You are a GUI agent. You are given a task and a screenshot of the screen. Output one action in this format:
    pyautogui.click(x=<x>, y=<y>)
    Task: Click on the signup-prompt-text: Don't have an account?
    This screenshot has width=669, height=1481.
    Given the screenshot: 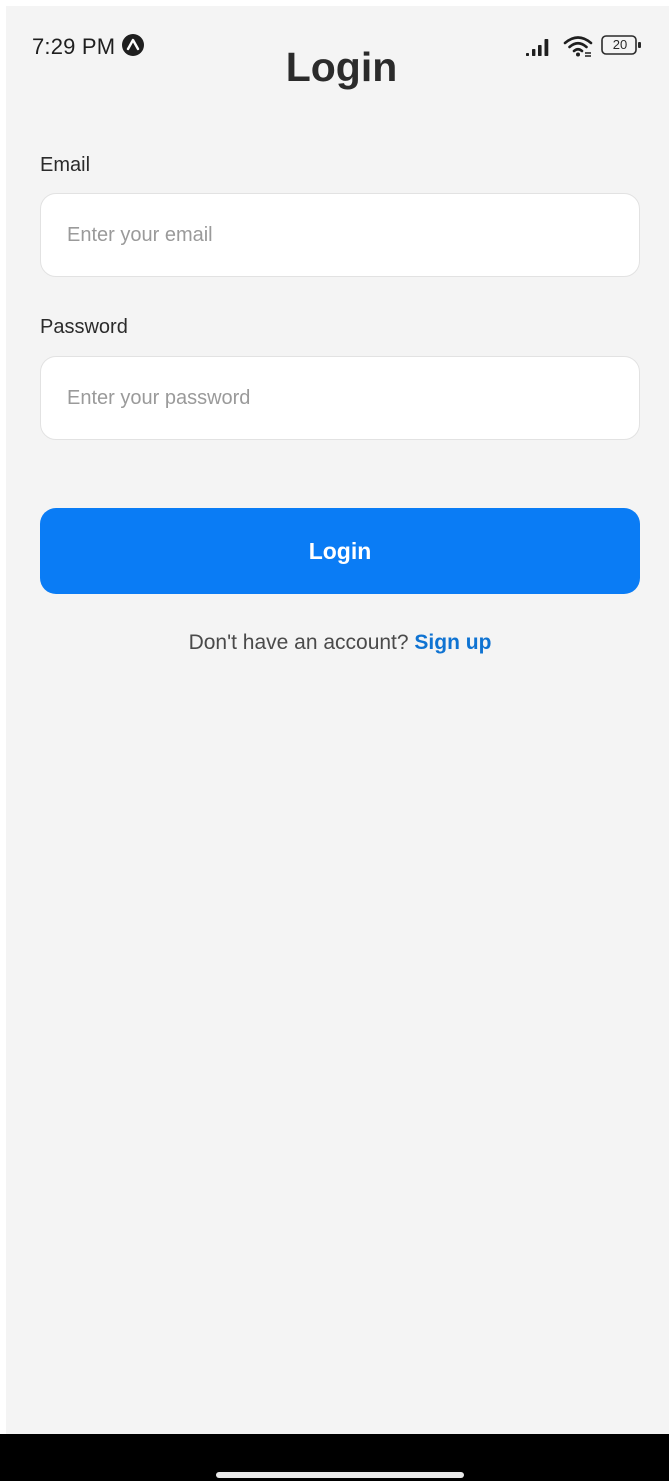 What is the action you would take?
    pyautogui.click(x=301, y=642)
    